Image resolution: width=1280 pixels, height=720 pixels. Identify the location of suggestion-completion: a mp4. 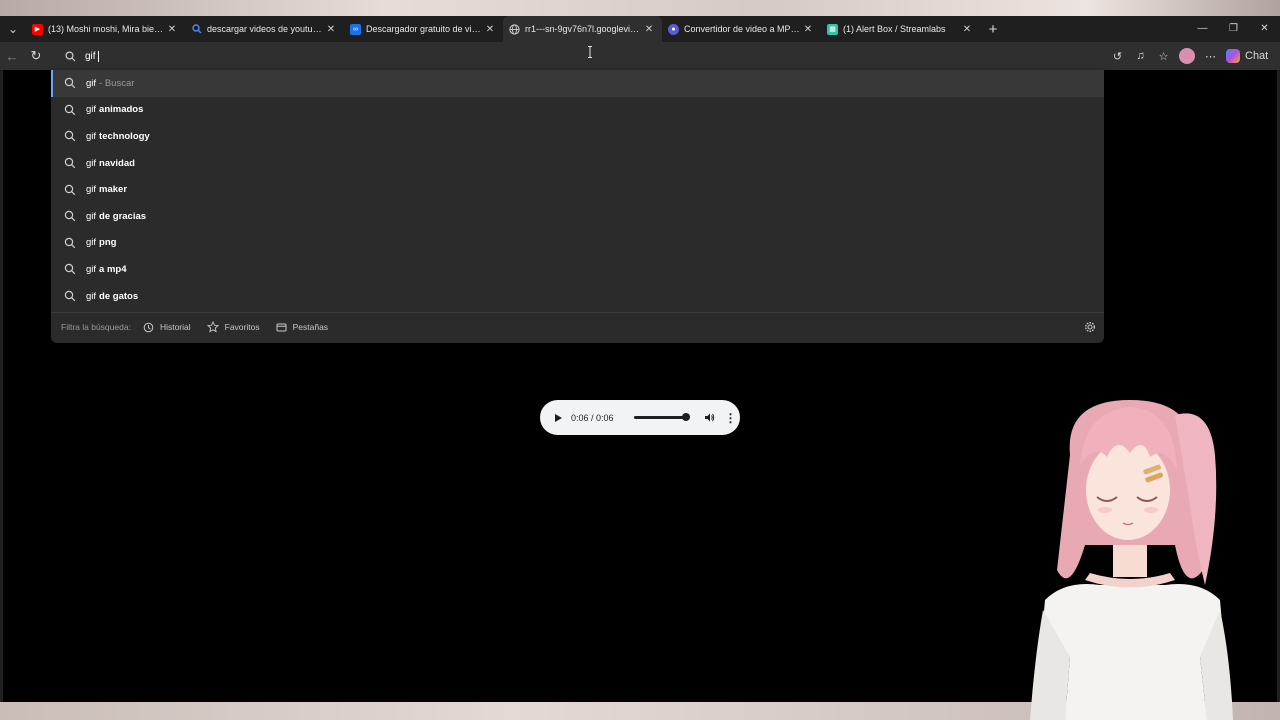
(113, 269).